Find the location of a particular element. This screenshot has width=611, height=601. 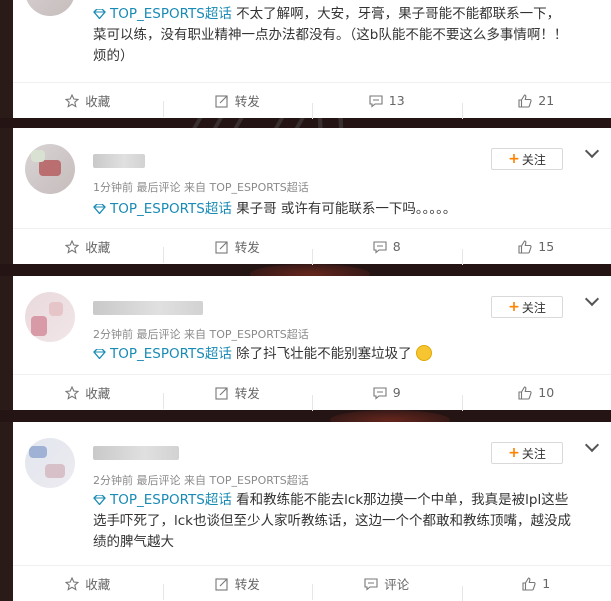

post-content: TOP_ESPORTS超话 除了抖飞壮能不能别塞垃圾了 is located at coordinates (346, 354).